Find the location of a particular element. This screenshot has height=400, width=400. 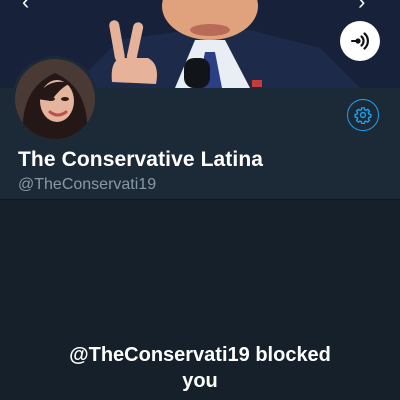

avatar is located at coordinates (55, 99).